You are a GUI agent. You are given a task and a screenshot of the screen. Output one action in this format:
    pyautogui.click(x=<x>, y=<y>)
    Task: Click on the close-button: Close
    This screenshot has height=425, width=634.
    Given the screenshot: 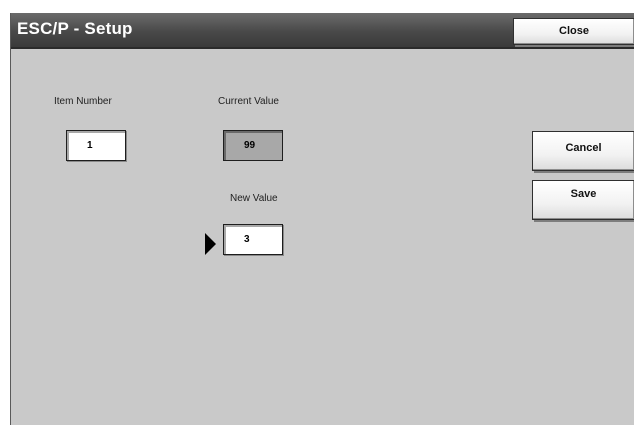 What is the action you would take?
    pyautogui.click(x=573, y=31)
    